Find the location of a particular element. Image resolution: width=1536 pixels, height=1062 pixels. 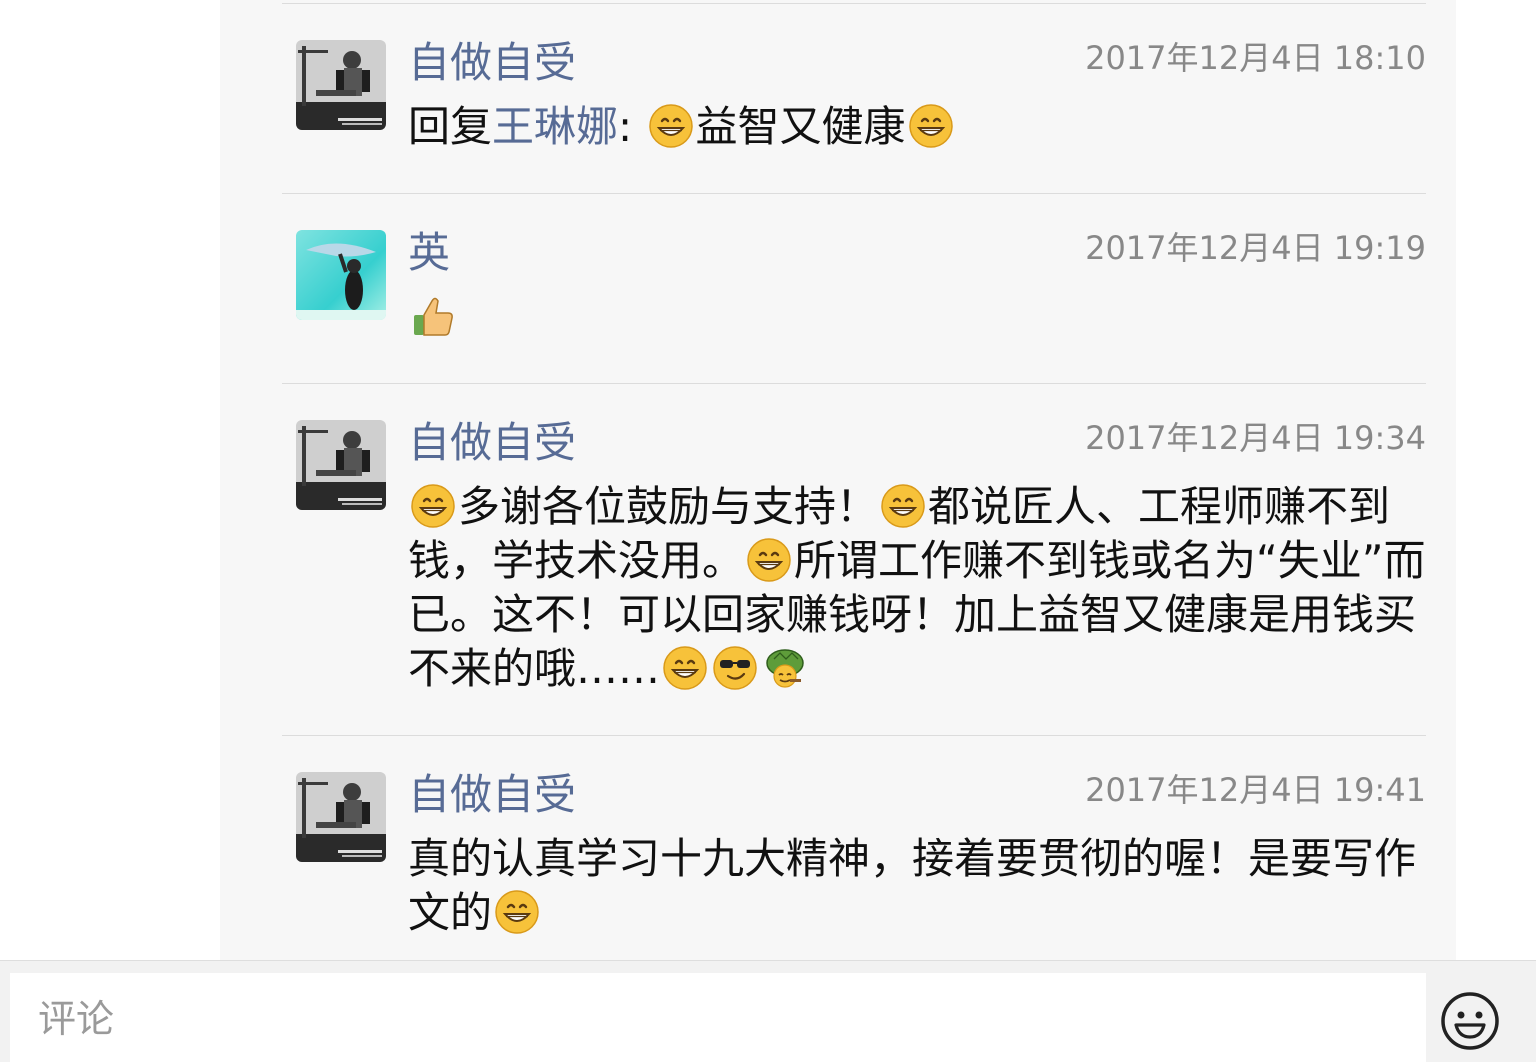

sunglasses-face-icon is located at coordinates (735, 668).